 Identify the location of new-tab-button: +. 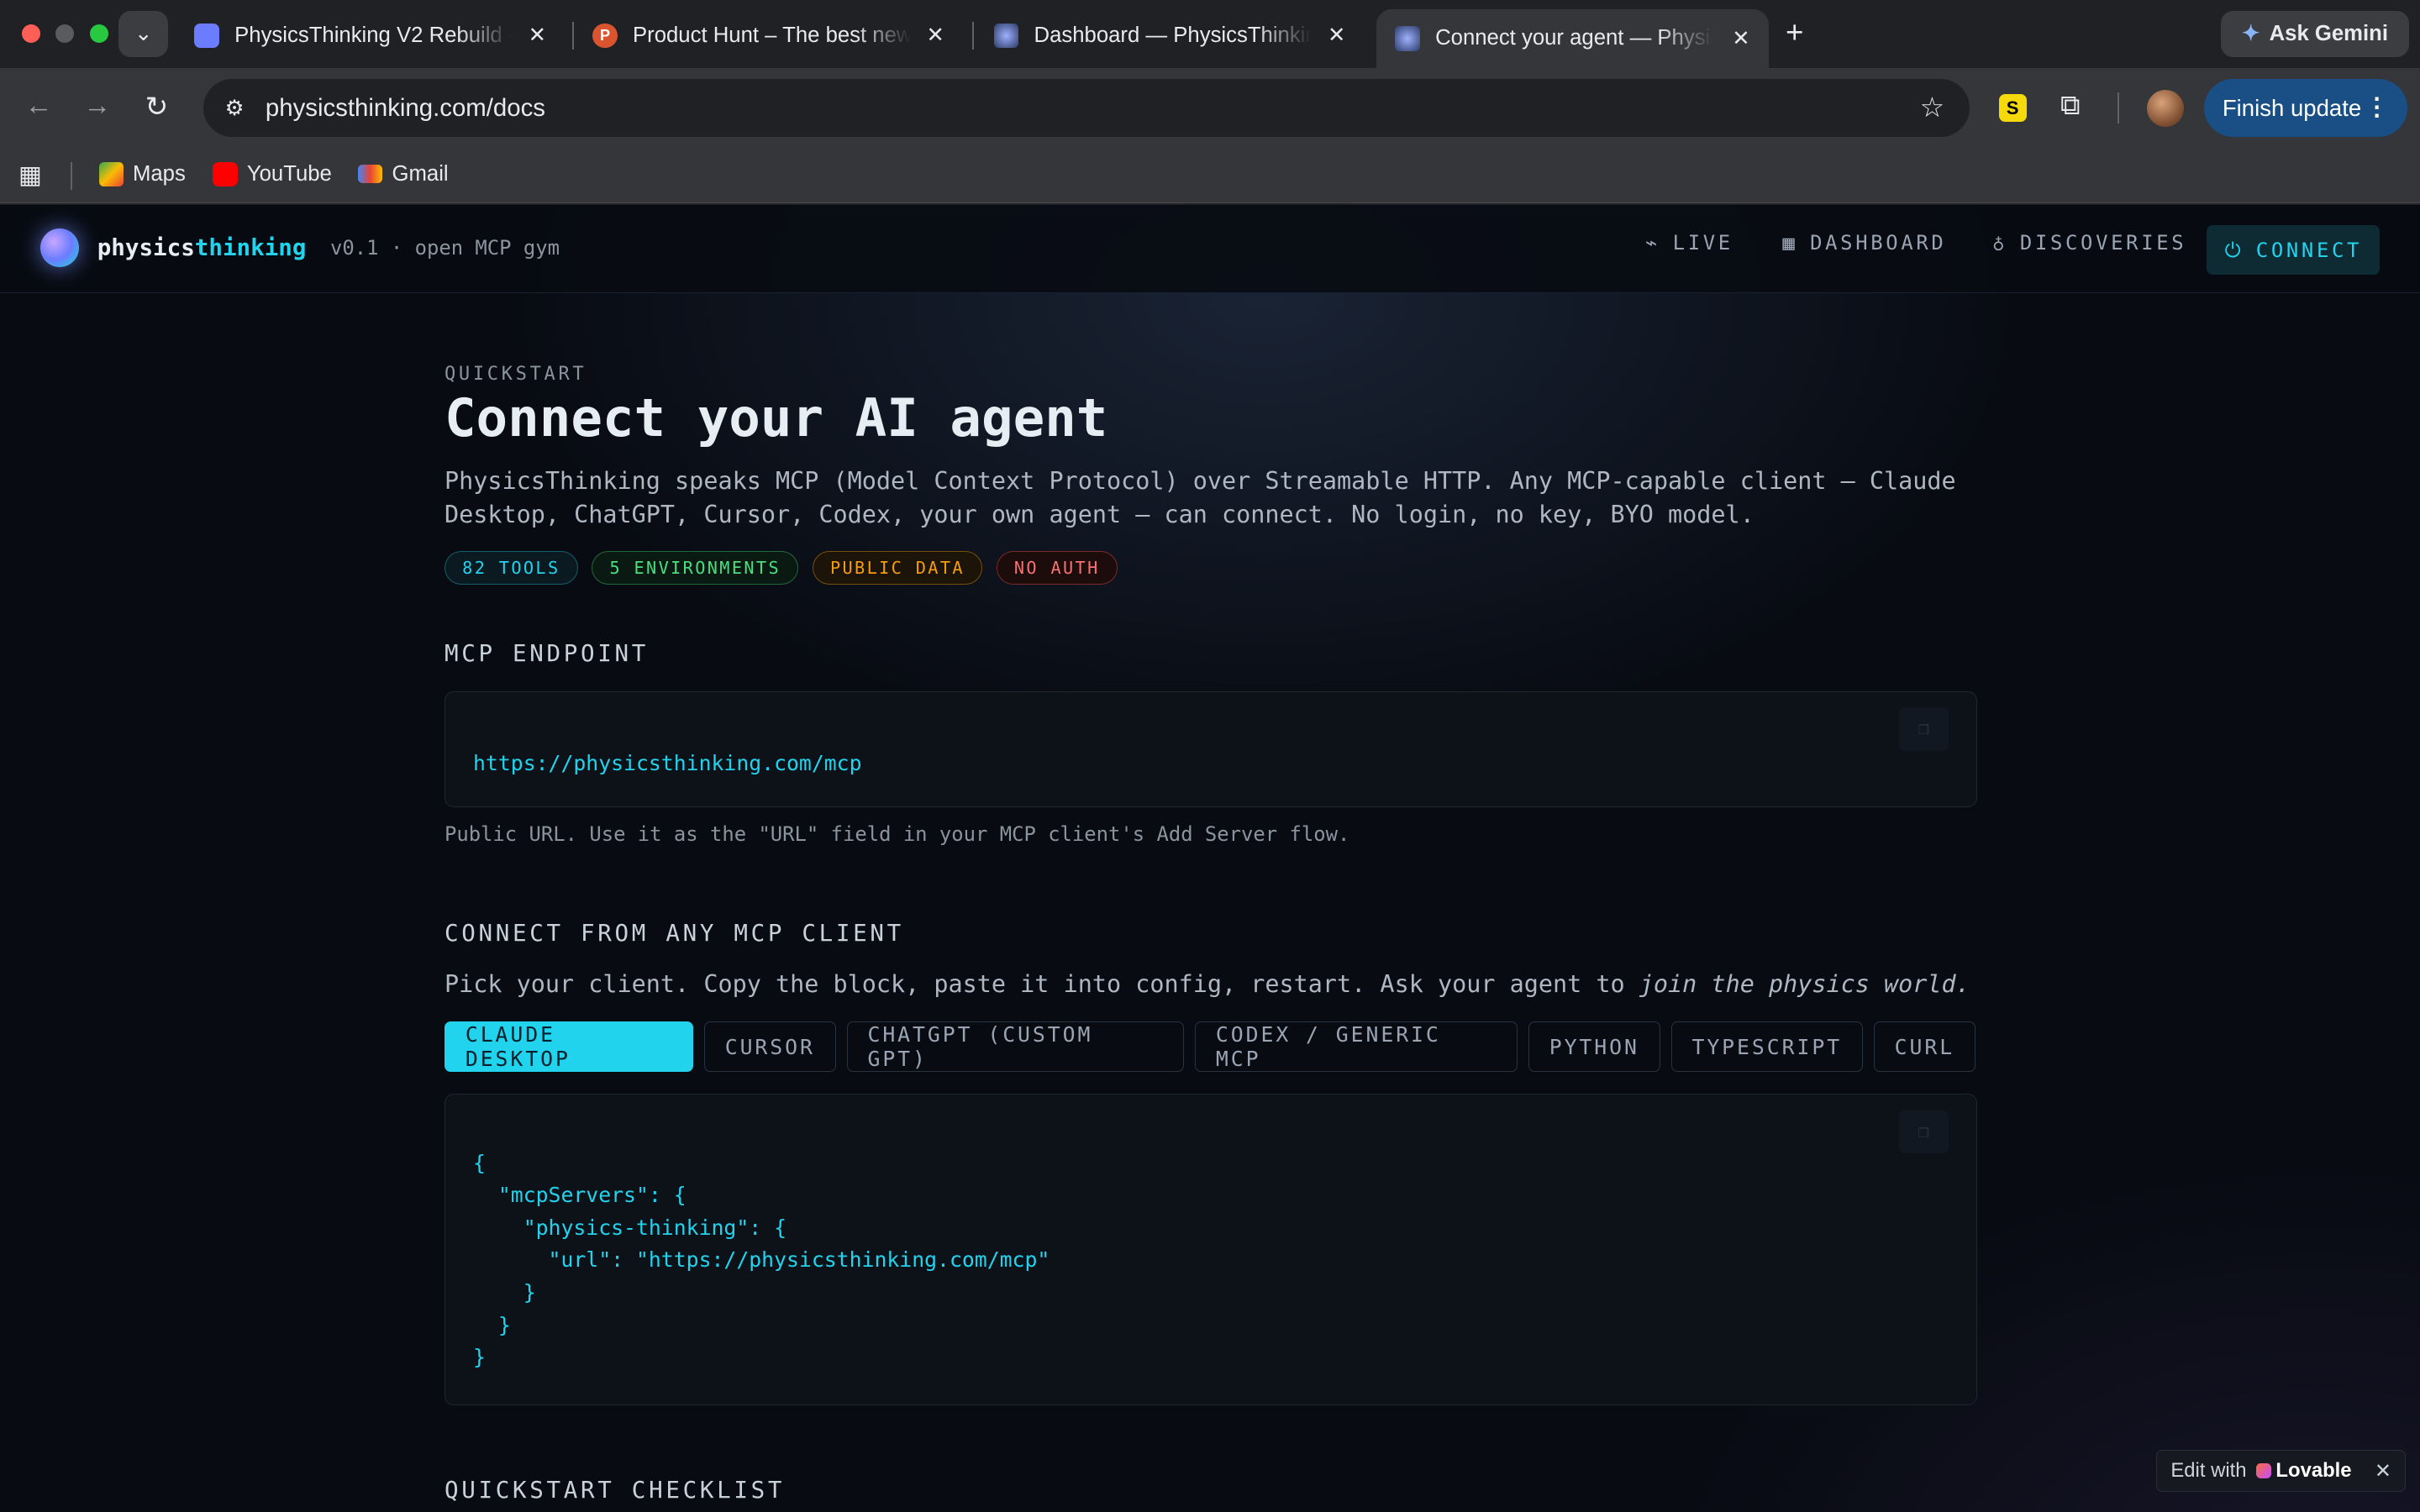
(1795, 32).